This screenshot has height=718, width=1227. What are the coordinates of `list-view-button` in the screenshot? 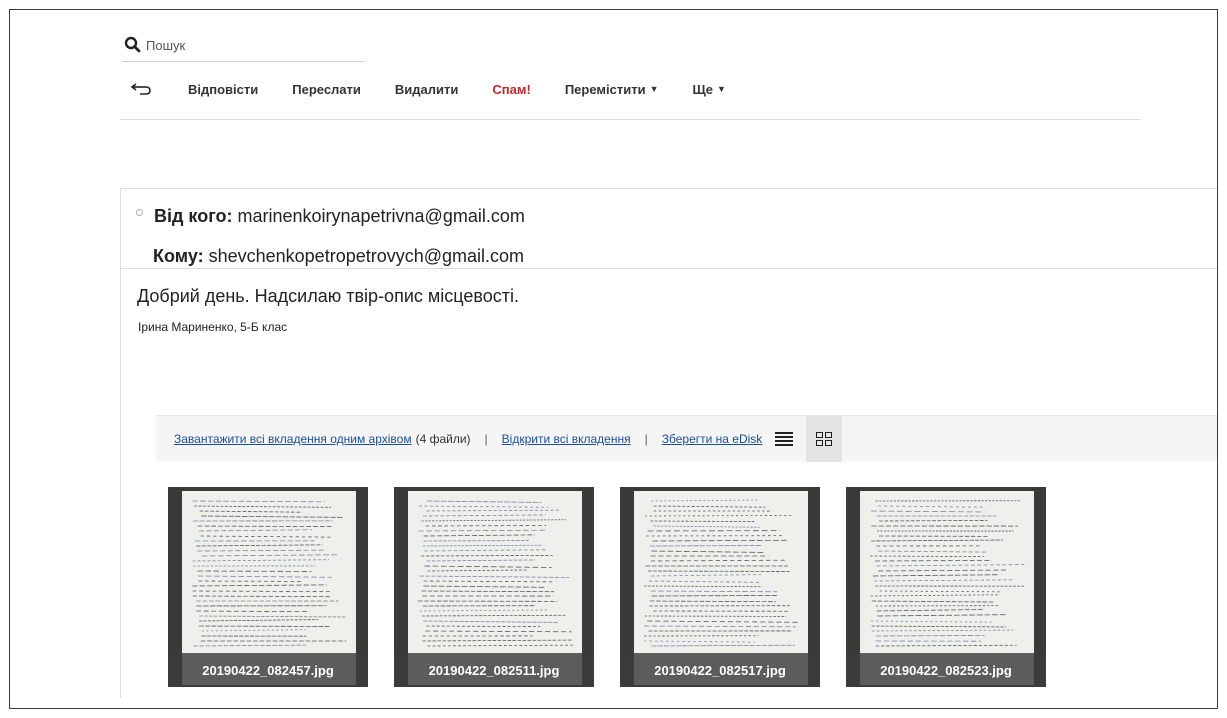 It's located at (784, 439).